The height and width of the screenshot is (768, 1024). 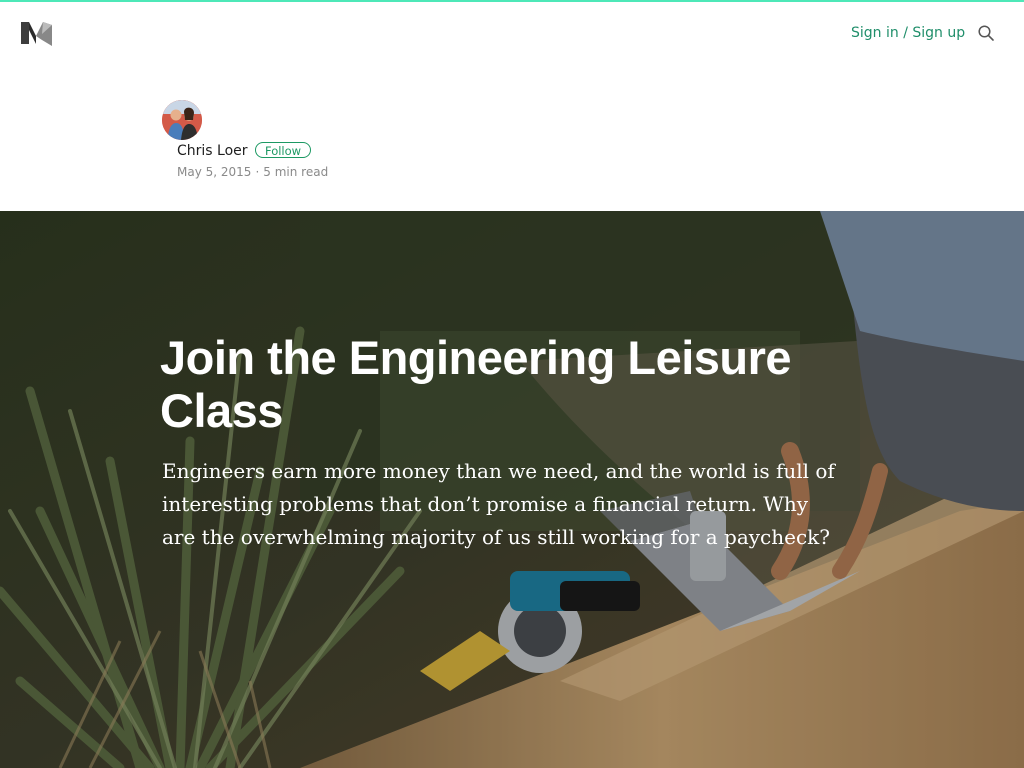 What do you see at coordinates (214, 172) in the screenshot?
I see `publish-date: May 5, 2015` at bounding box center [214, 172].